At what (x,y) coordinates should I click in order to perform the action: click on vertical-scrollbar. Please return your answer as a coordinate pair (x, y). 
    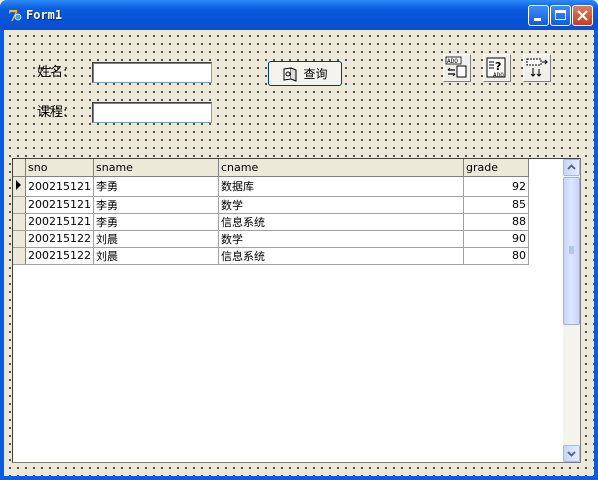
    Looking at the image, I should click on (571, 310).